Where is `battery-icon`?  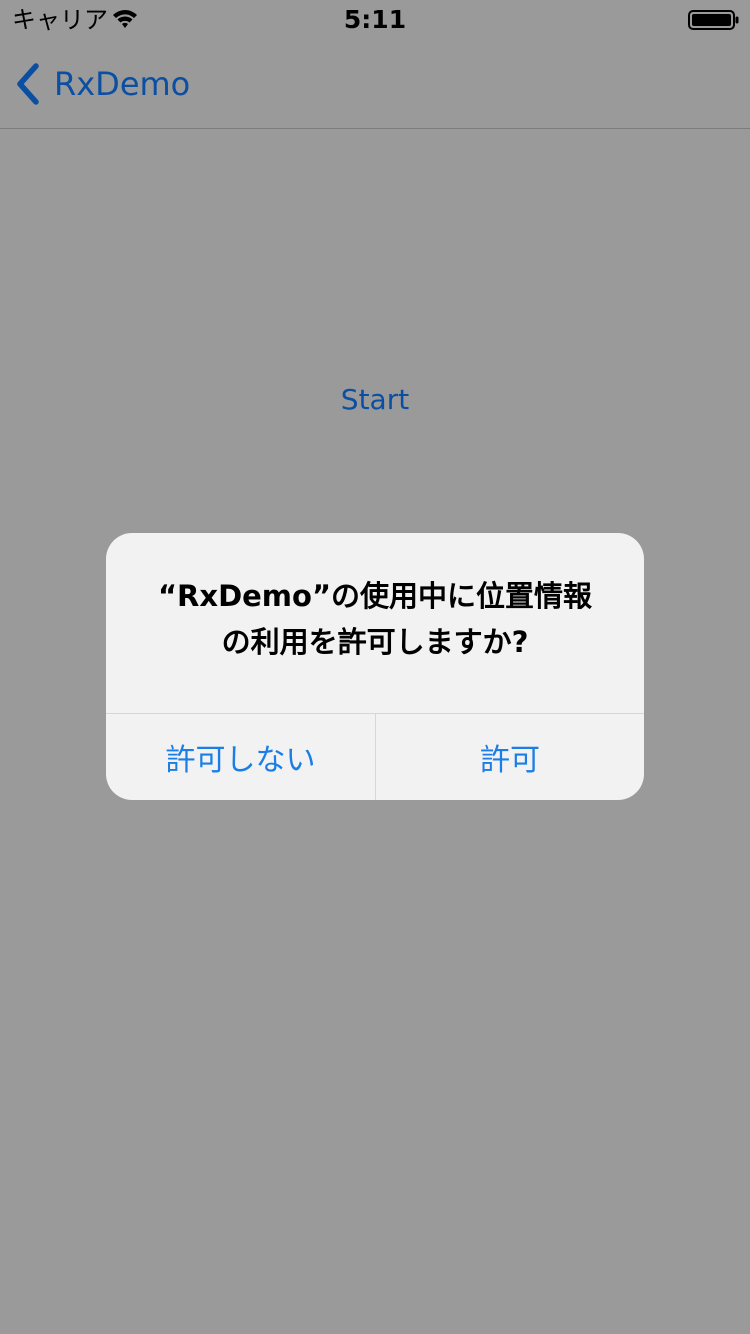
battery-icon is located at coordinates (713, 20).